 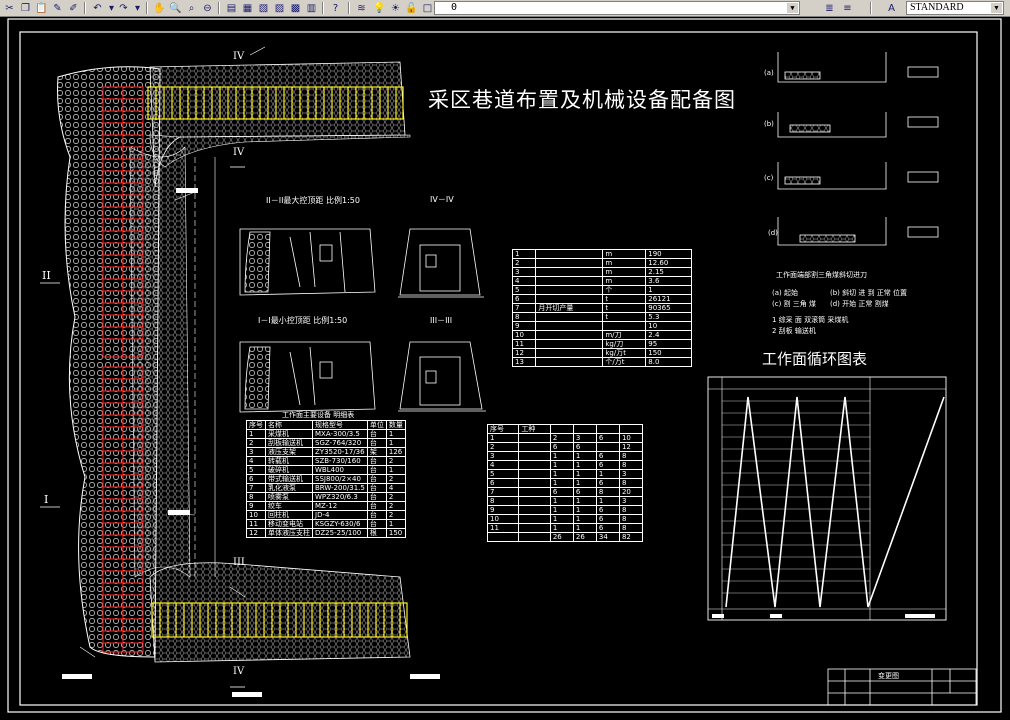 I want to click on cut-icon: ✂, so click(x=9, y=8).